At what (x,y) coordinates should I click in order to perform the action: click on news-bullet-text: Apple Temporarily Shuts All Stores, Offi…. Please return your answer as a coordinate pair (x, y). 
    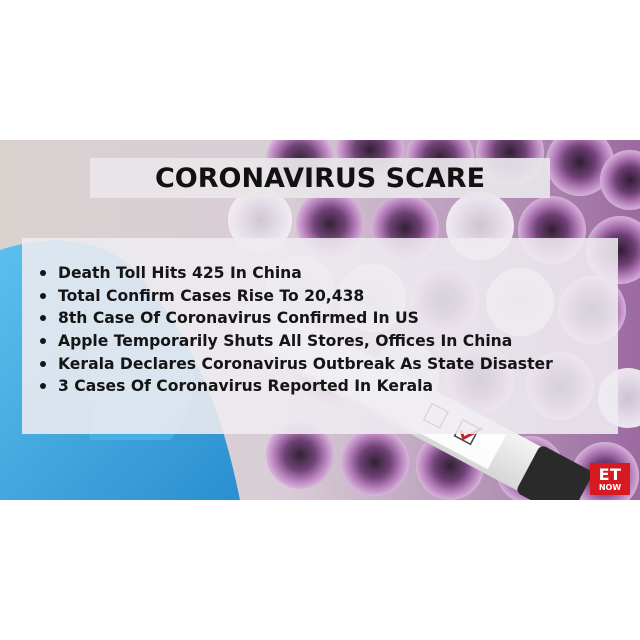
    Looking at the image, I should click on (285, 341).